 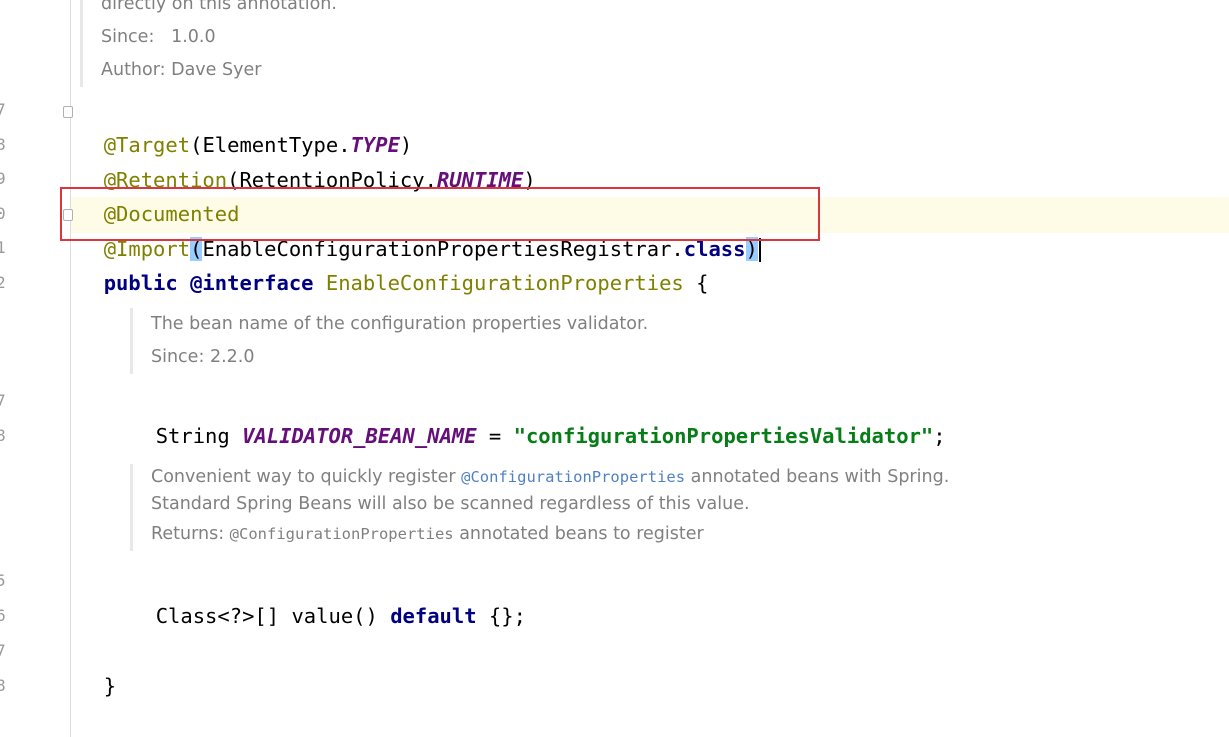 I want to click on line-number: 5, so click(x=3, y=580).